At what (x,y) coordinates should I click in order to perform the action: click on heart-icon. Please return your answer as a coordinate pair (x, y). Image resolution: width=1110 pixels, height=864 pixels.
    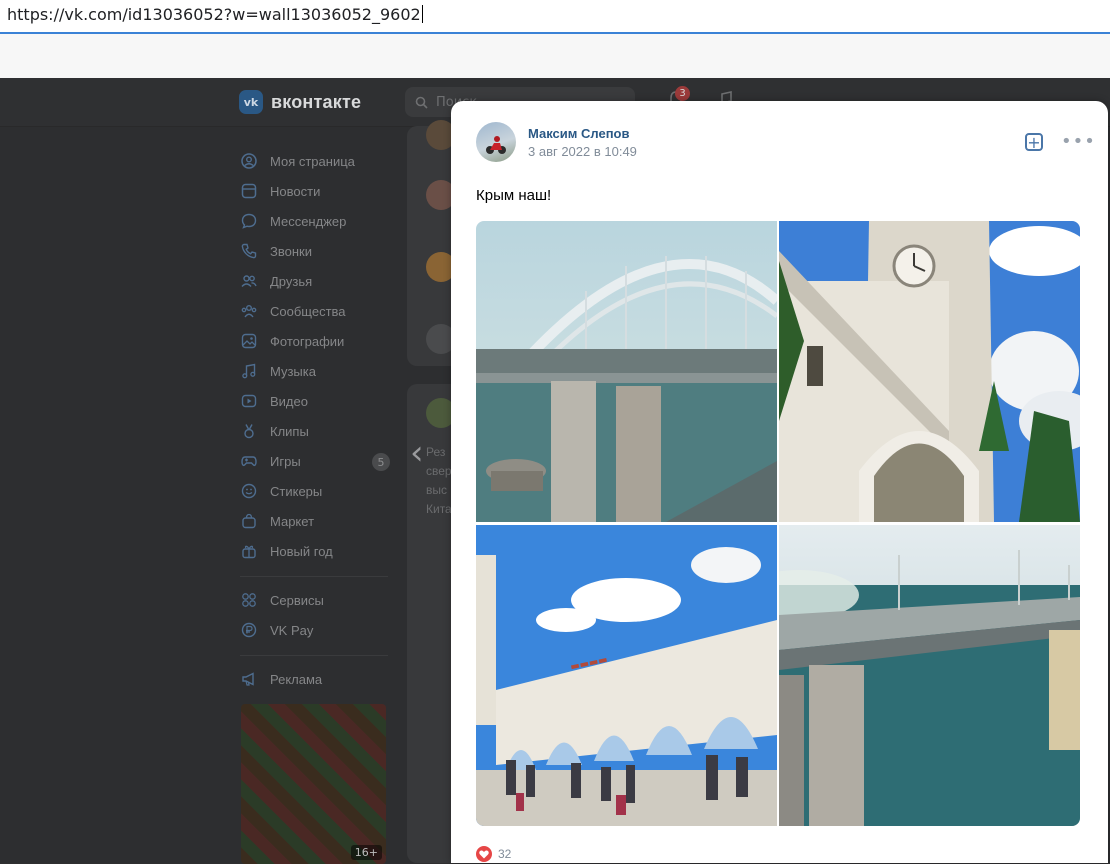
    Looking at the image, I should click on (484, 854).